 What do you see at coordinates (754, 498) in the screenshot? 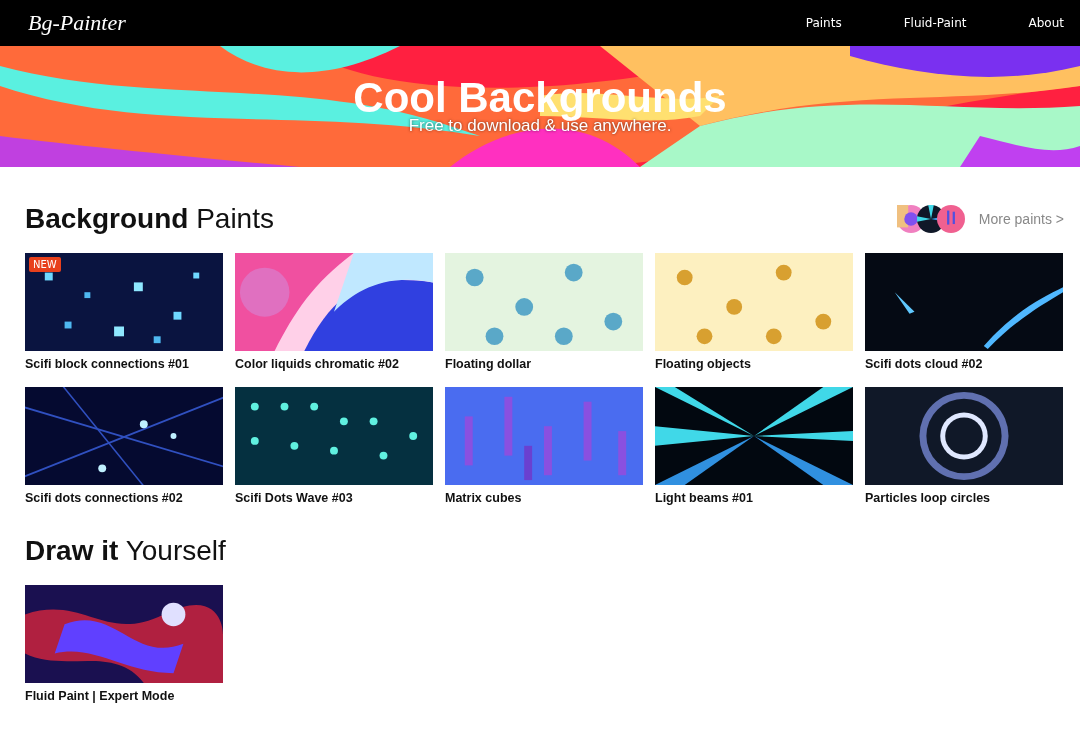
I see `paint-title: Light beams #01` at bounding box center [754, 498].